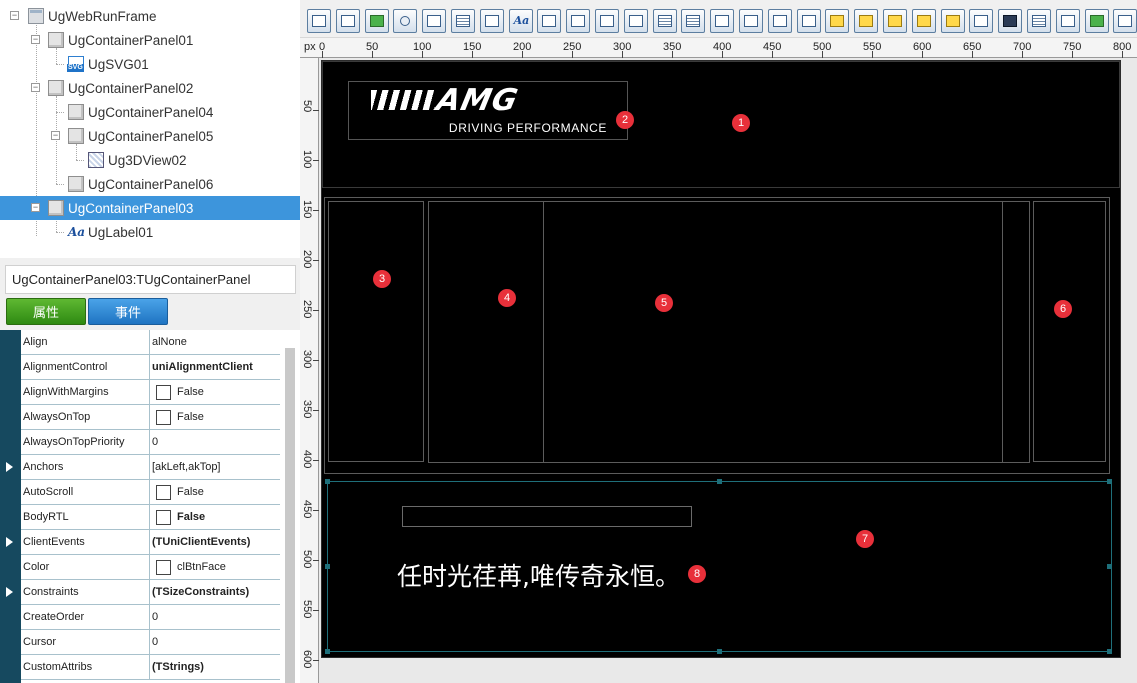  What do you see at coordinates (140, 136) in the screenshot?
I see `tree-node: UgContainerPanel05` at bounding box center [140, 136].